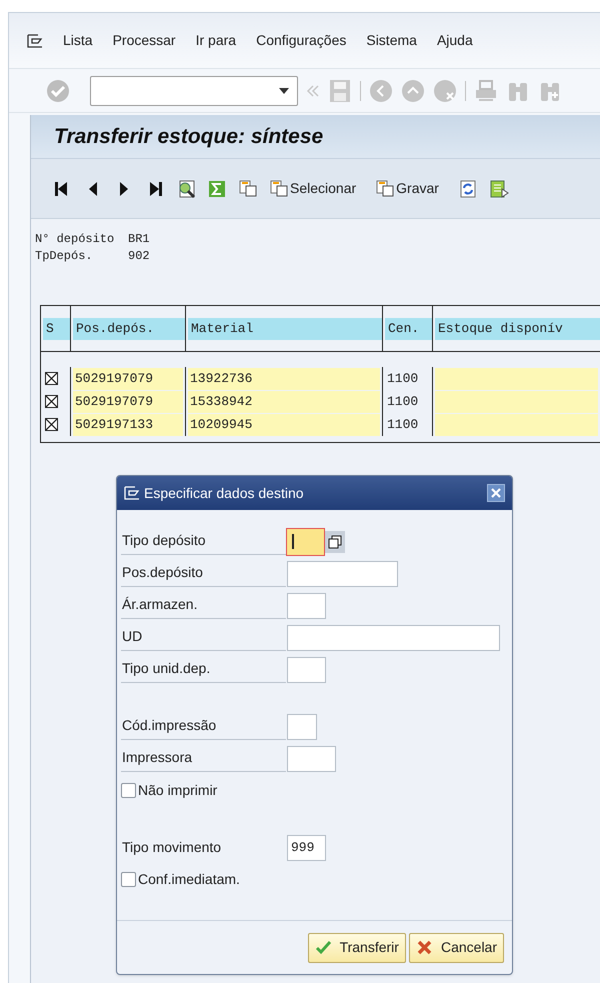  What do you see at coordinates (312, 188) in the screenshot?
I see `toolbar-button: Selecionar` at bounding box center [312, 188].